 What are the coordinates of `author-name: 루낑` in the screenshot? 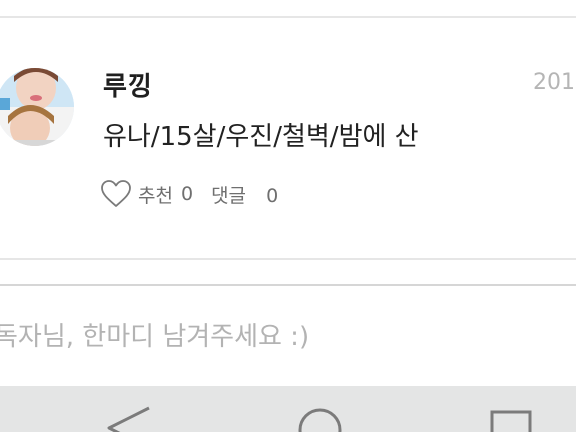 It's located at (128, 84).